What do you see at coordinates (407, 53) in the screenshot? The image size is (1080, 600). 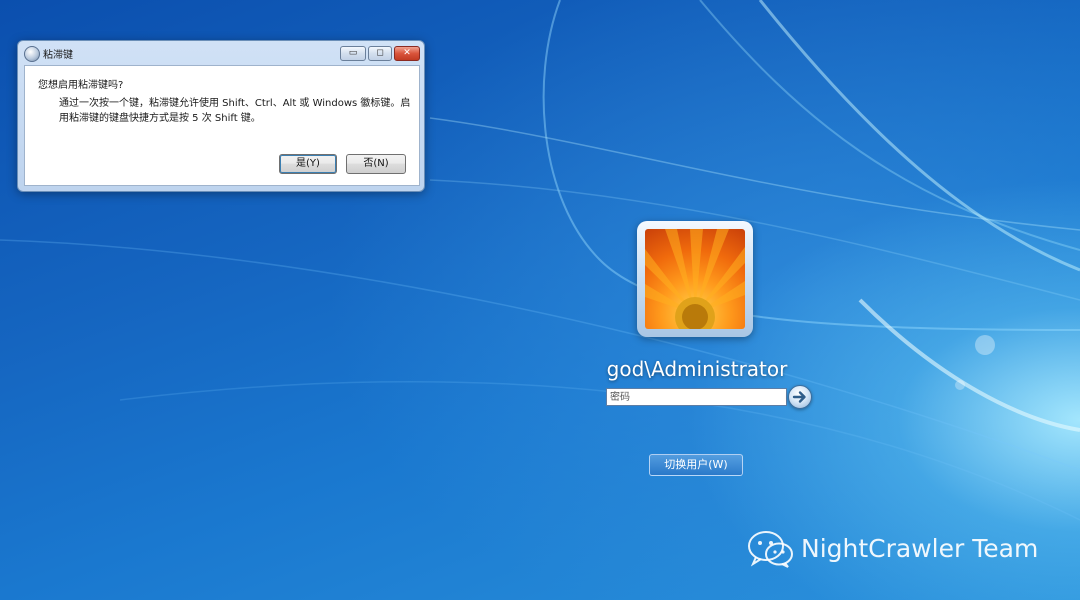 I see `close-button: ✕` at bounding box center [407, 53].